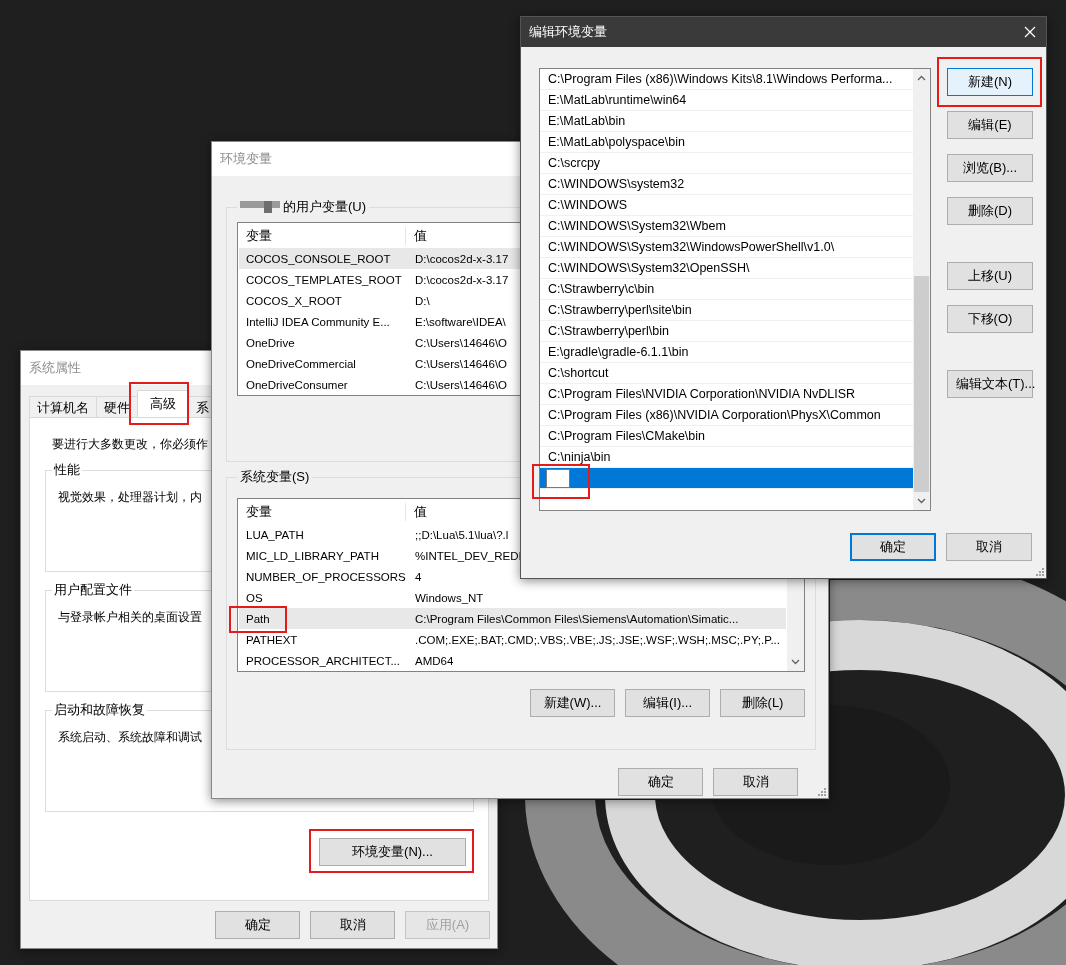  What do you see at coordinates (254, 597) in the screenshot?
I see `table-cell-text: OS` at bounding box center [254, 597].